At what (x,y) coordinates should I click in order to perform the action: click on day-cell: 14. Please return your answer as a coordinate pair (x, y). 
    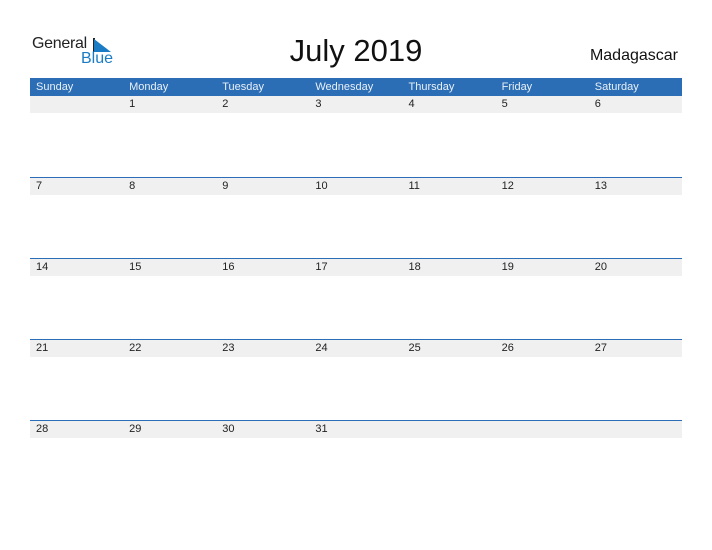
    Looking at the image, I should click on (42, 267).